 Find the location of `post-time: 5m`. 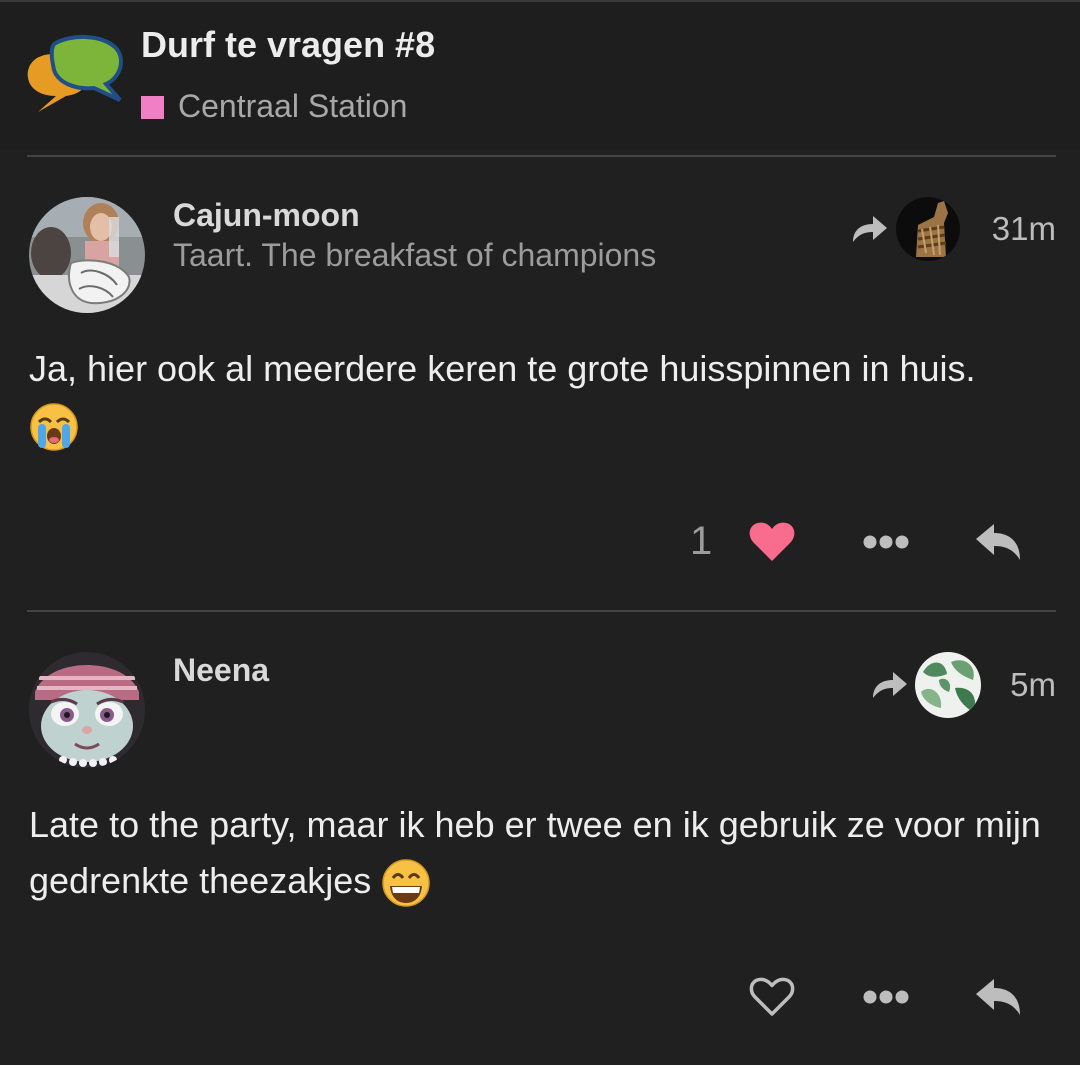

post-time: 5m is located at coordinates (1013, 685).